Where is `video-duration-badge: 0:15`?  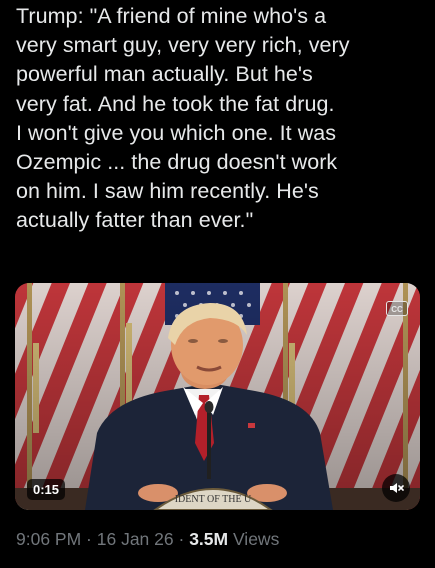 video-duration-badge: 0:15 is located at coordinates (46, 489).